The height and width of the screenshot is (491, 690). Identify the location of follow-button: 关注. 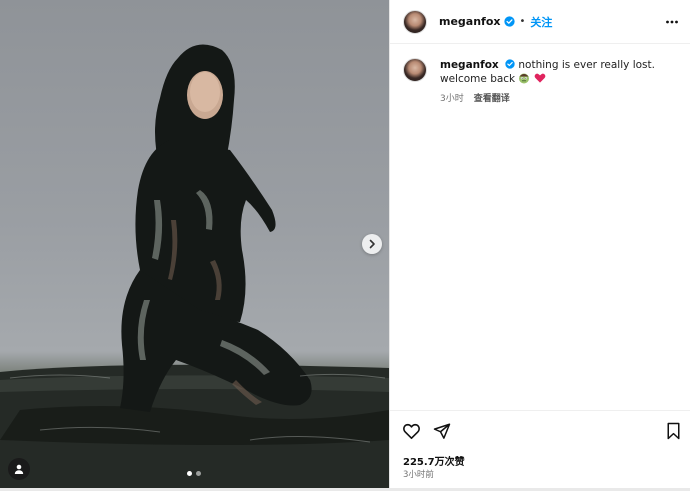
(541, 22).